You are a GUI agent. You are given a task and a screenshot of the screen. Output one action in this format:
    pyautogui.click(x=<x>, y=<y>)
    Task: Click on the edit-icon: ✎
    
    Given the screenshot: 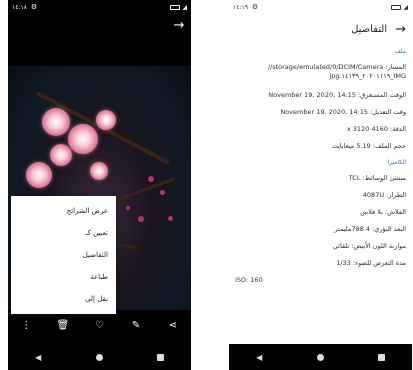 What is the action you would take?
    pyautogui.click(x=136, y=325)
    